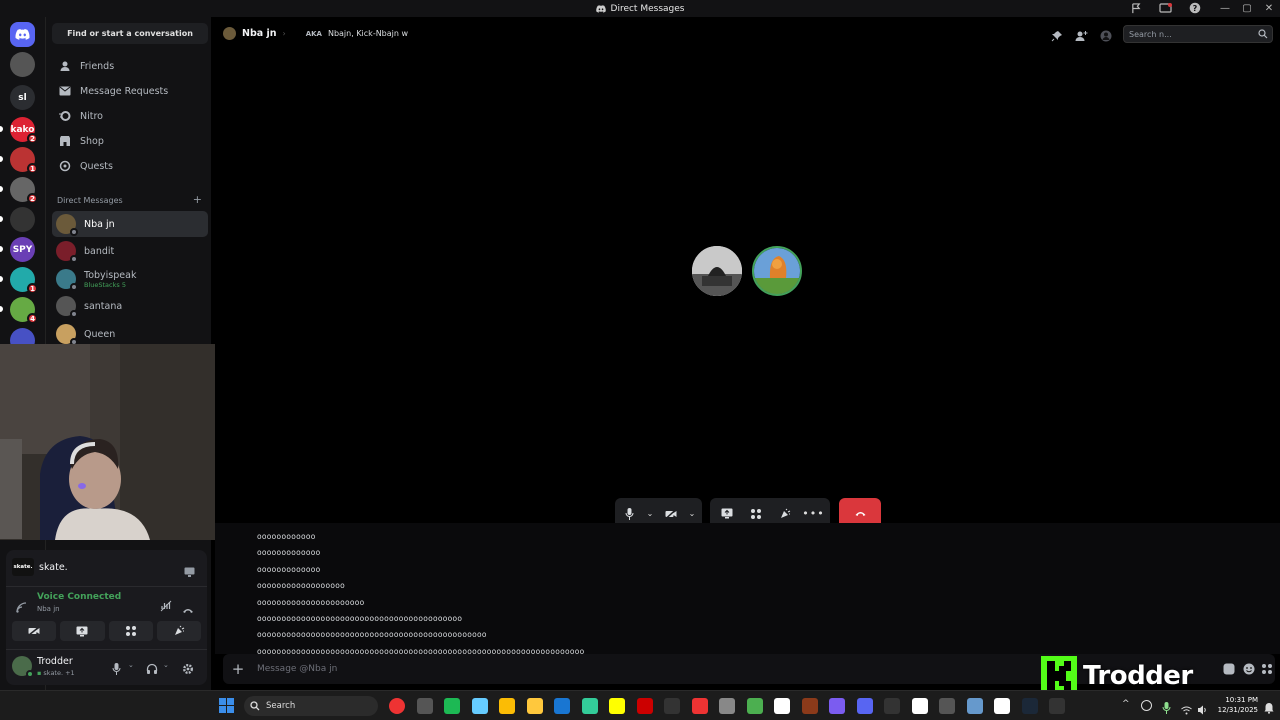  What do you see at coordinates (116, 669) in the screenshot?
I see `mic-icon` at bounding box center [116, 669].